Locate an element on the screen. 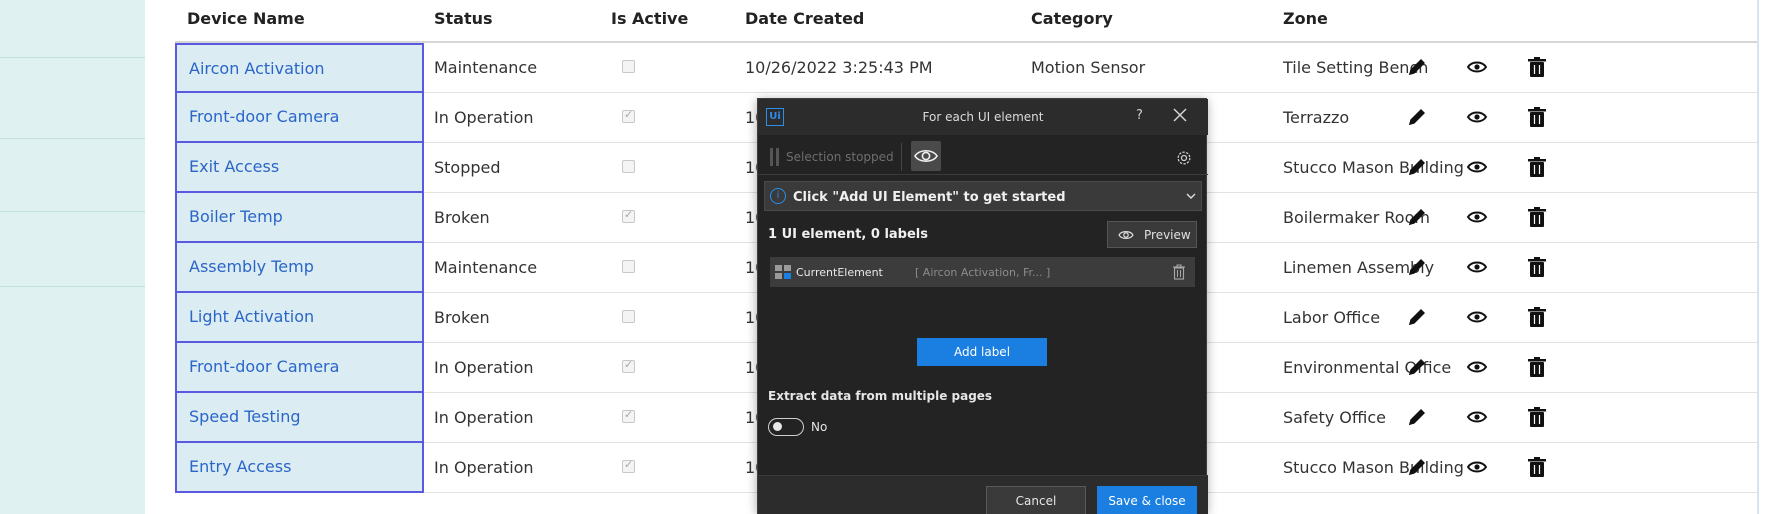 This screenshot has height=514, width=1772. info-banner: i Click "Add UI Element" to get started is located at coordinates (983, 196).